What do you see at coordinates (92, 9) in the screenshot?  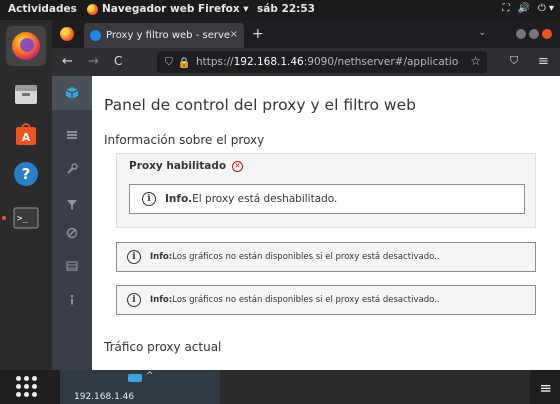 I see `firefox-small-icon` at bounding box center [92, 9].